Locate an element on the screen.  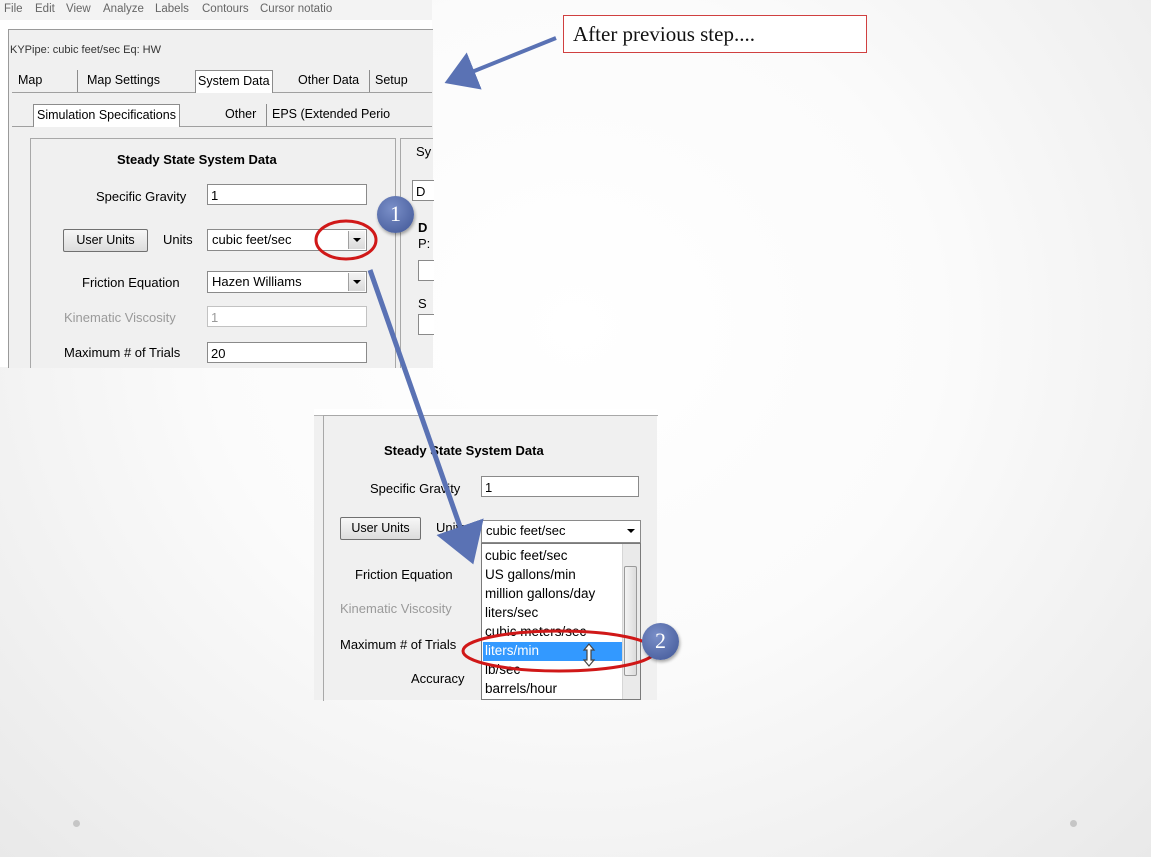
step-badge-1: 1 is located at coordinates (395, 214).